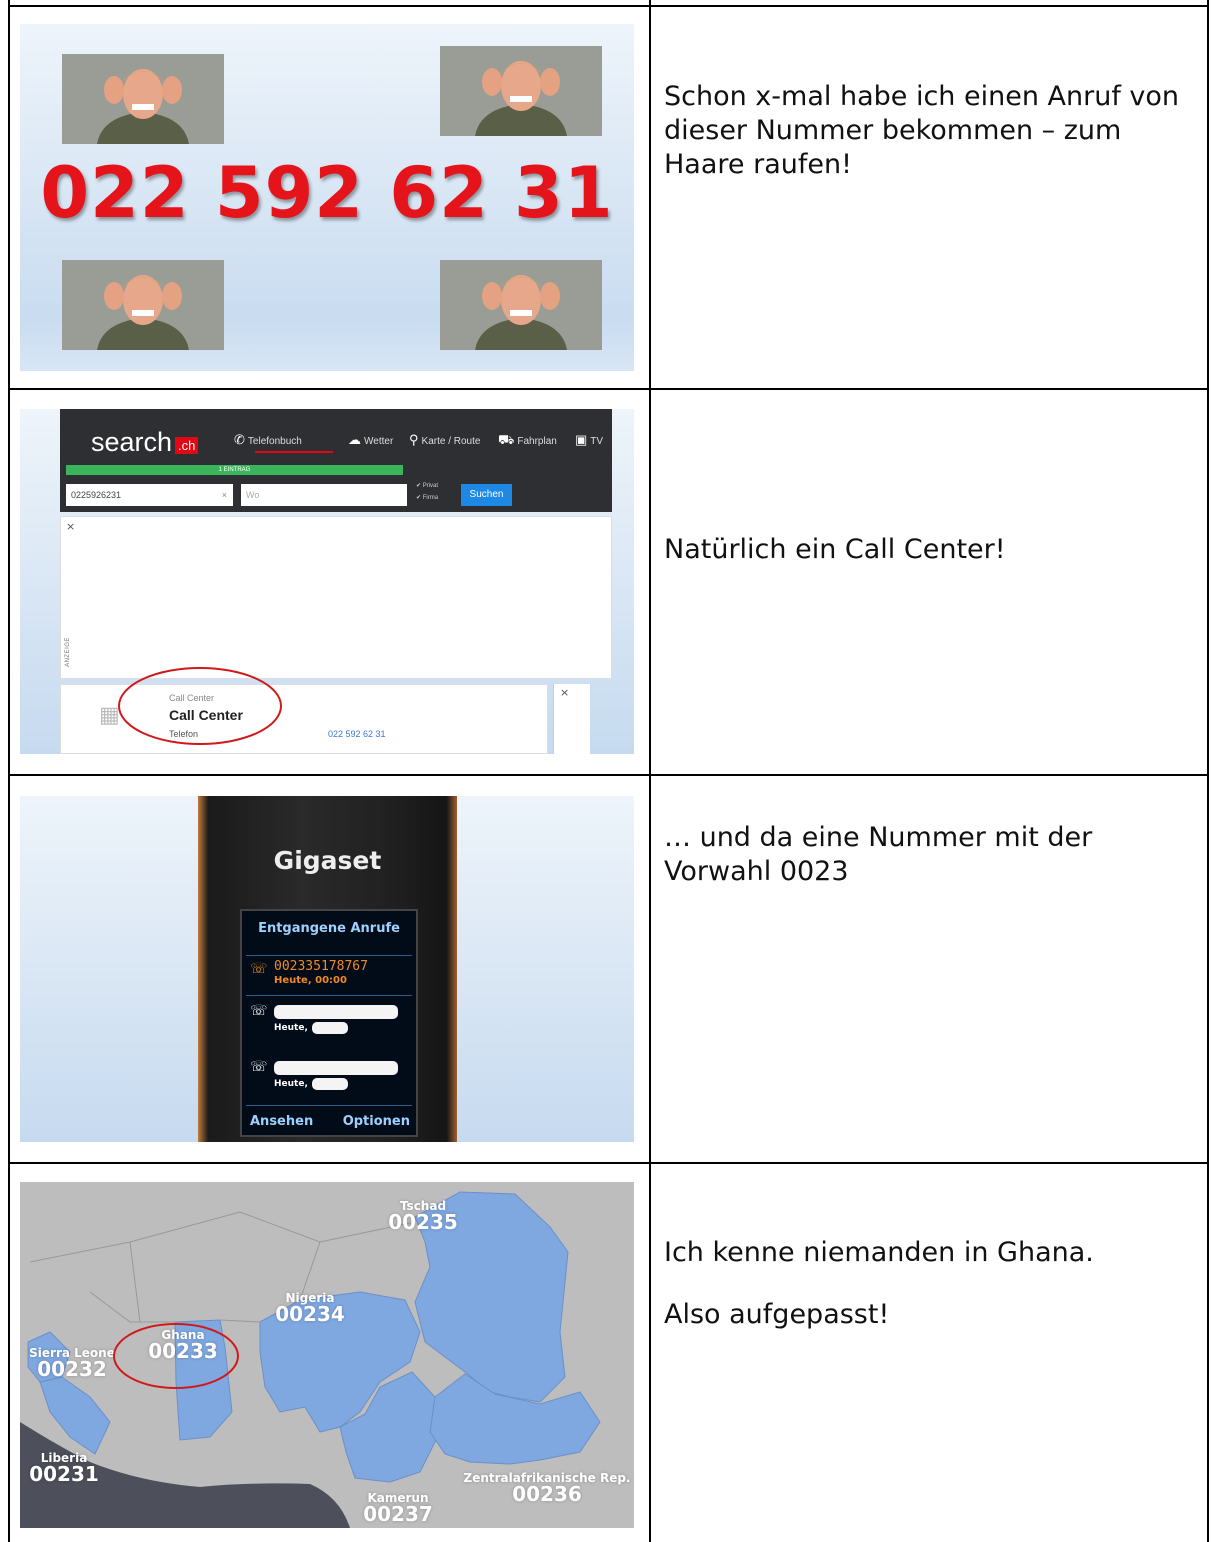 The height and width of the screenshot is (1542, 1211). I want to click on train-icon: ⛟, so click(506, 439).